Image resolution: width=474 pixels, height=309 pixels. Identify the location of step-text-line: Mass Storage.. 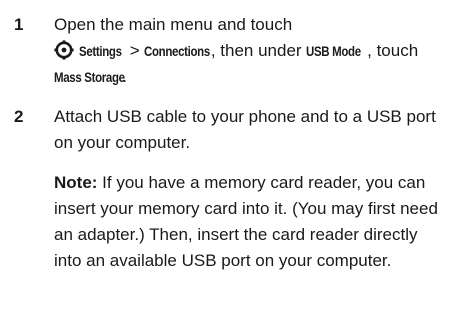
(260, 77).